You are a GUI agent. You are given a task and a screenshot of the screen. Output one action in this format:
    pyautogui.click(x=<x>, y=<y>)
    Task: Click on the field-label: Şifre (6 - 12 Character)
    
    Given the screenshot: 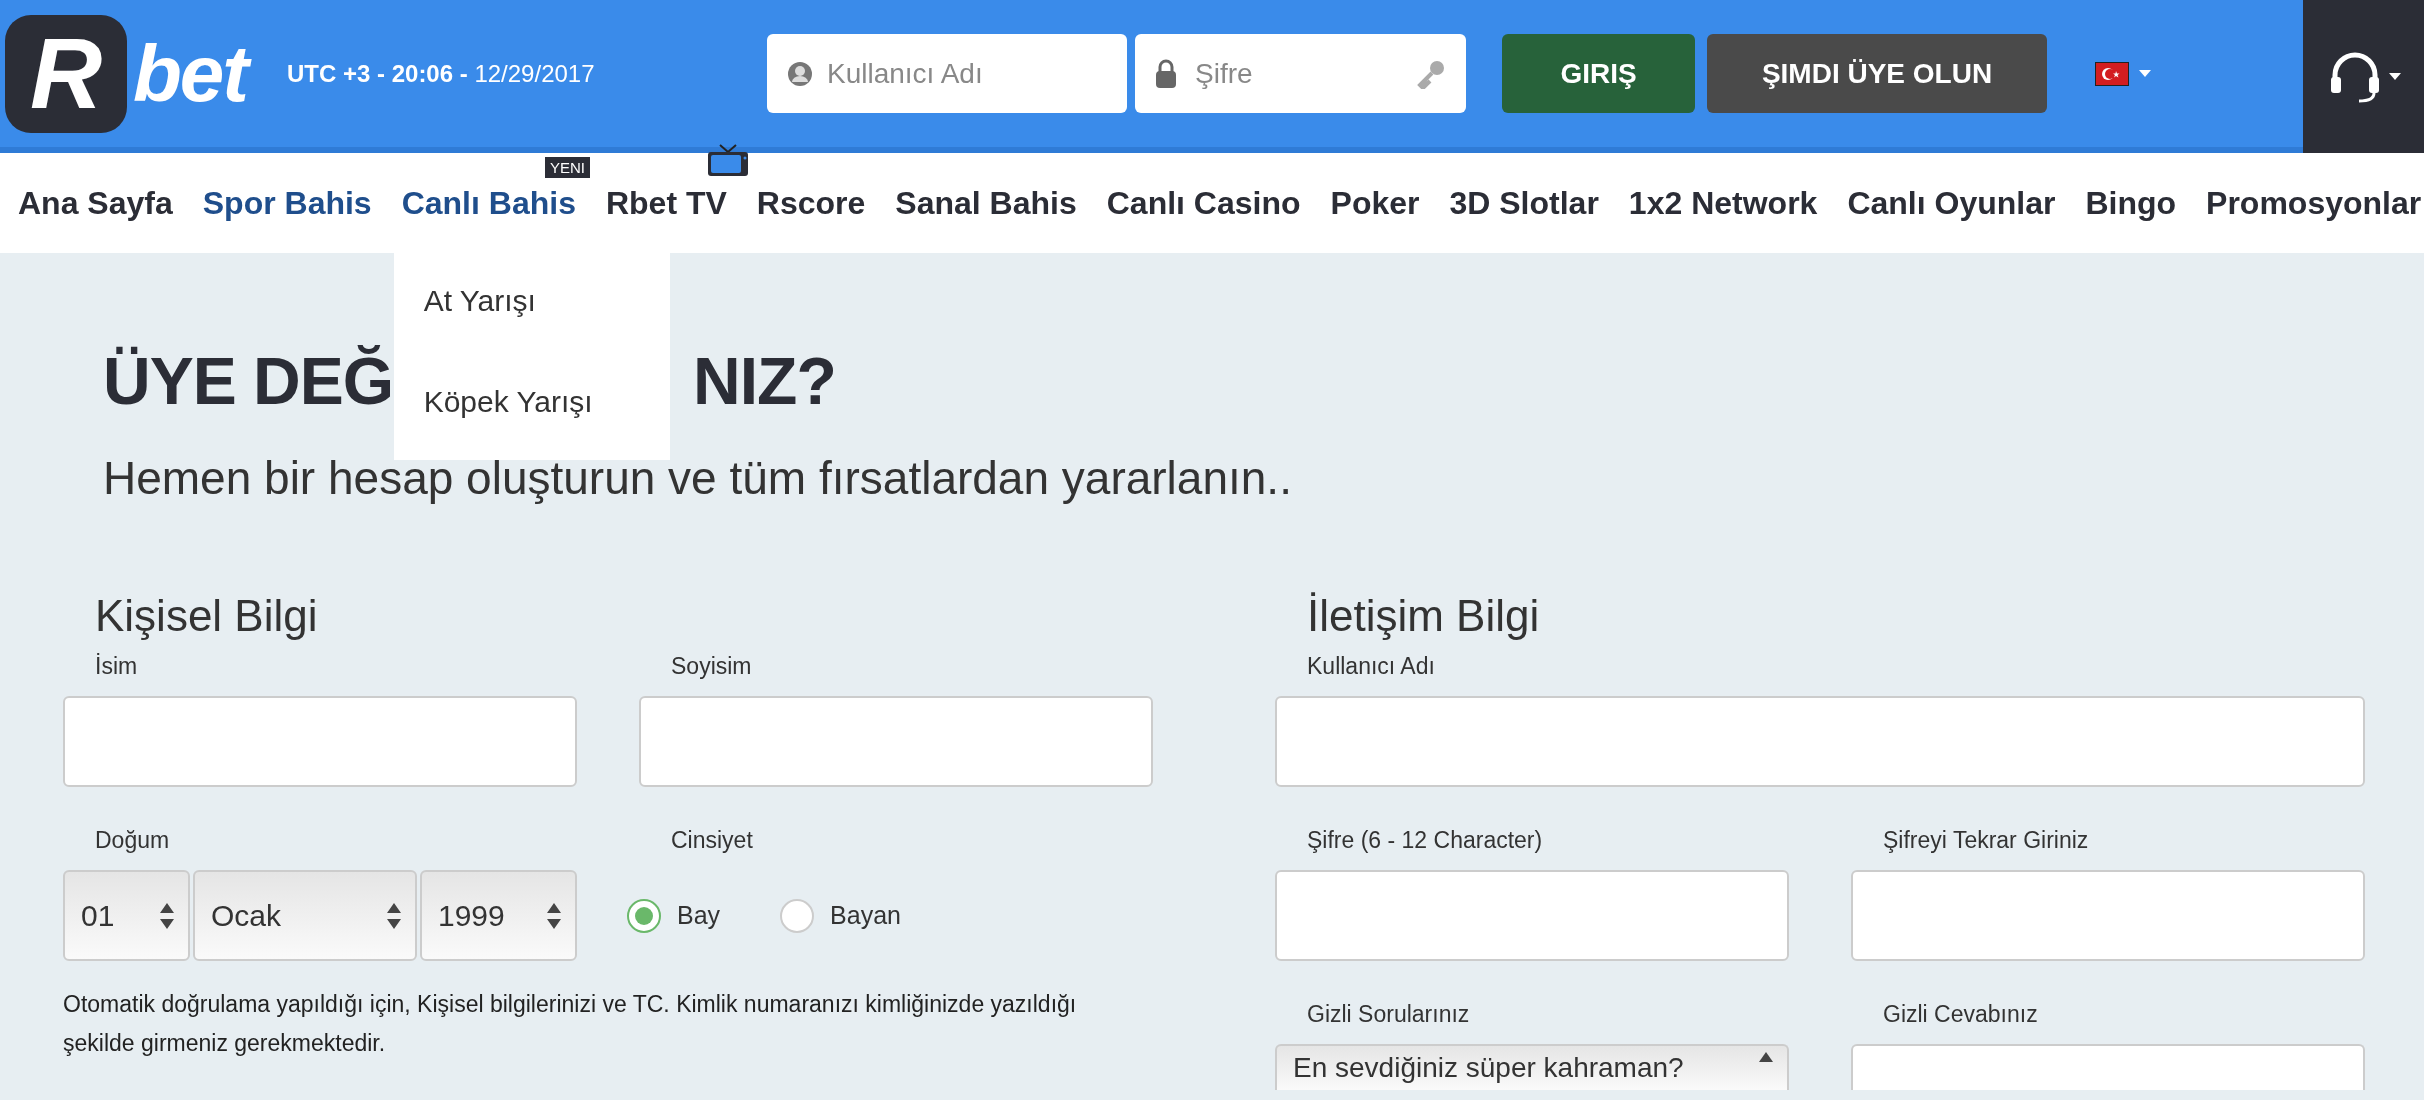 What is the action you would take?
    pyautogui.click(x=1425, y=840)
    